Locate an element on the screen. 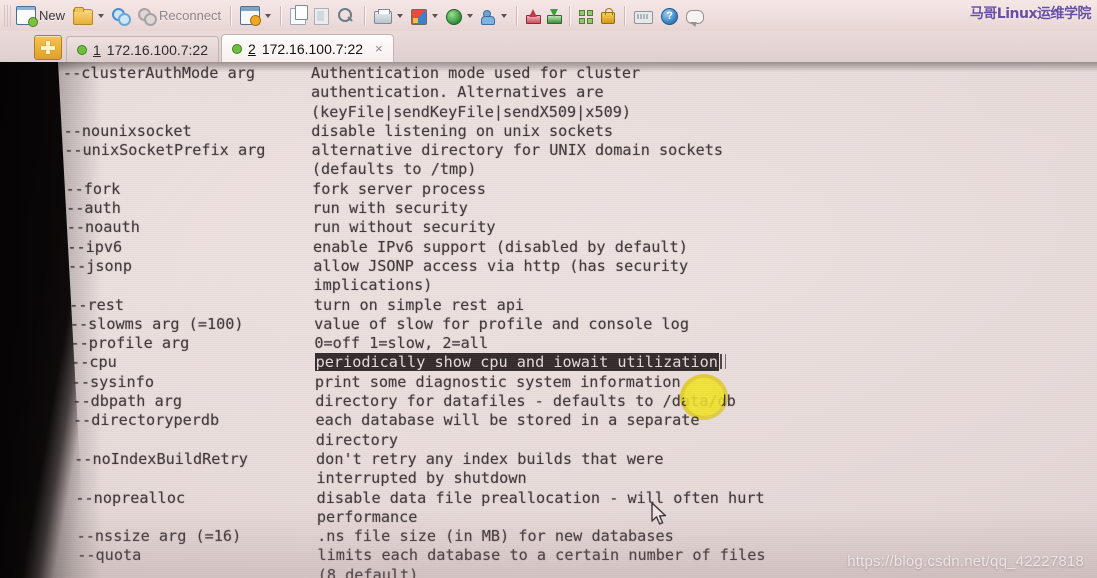  toolbar-connect-button is located at coordinates (121, 16).